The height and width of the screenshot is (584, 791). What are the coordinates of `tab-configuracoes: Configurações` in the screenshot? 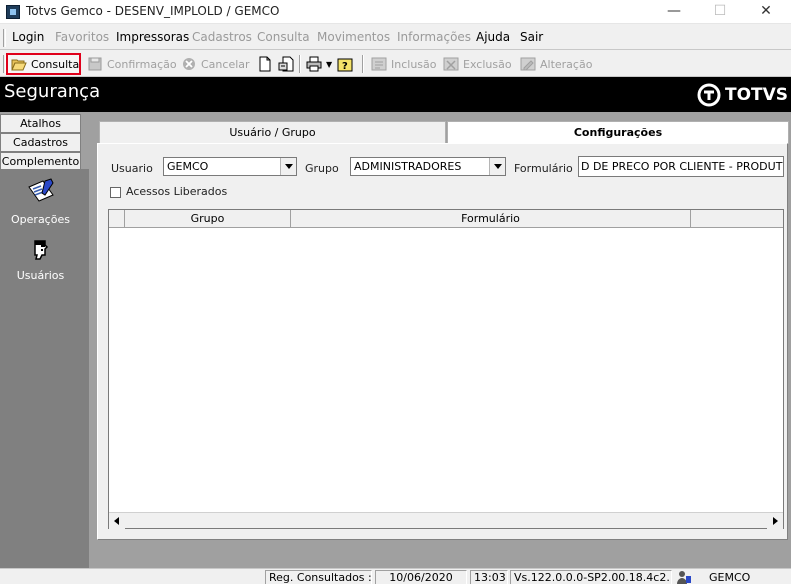 It's located at (618, 132).